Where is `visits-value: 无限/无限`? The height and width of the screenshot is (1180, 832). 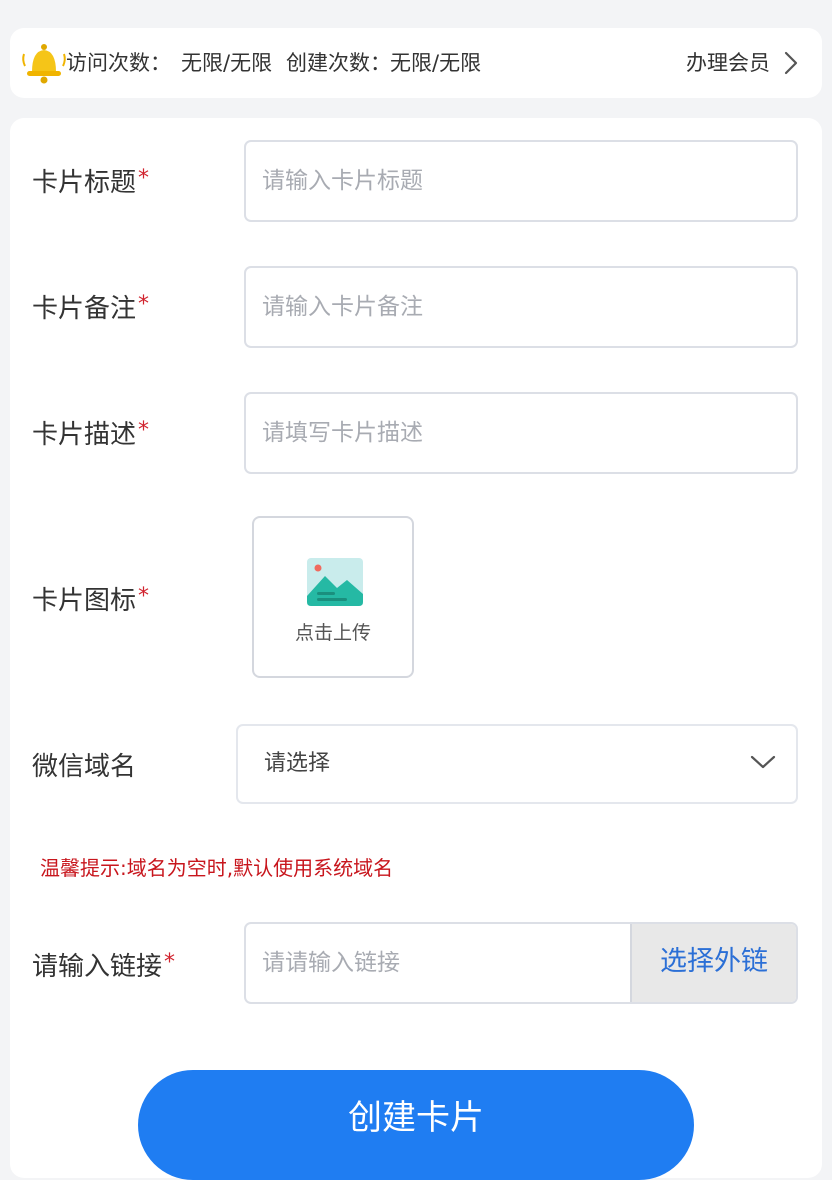
visits-value: 无限/无限 is located at coordinates (227, 63).